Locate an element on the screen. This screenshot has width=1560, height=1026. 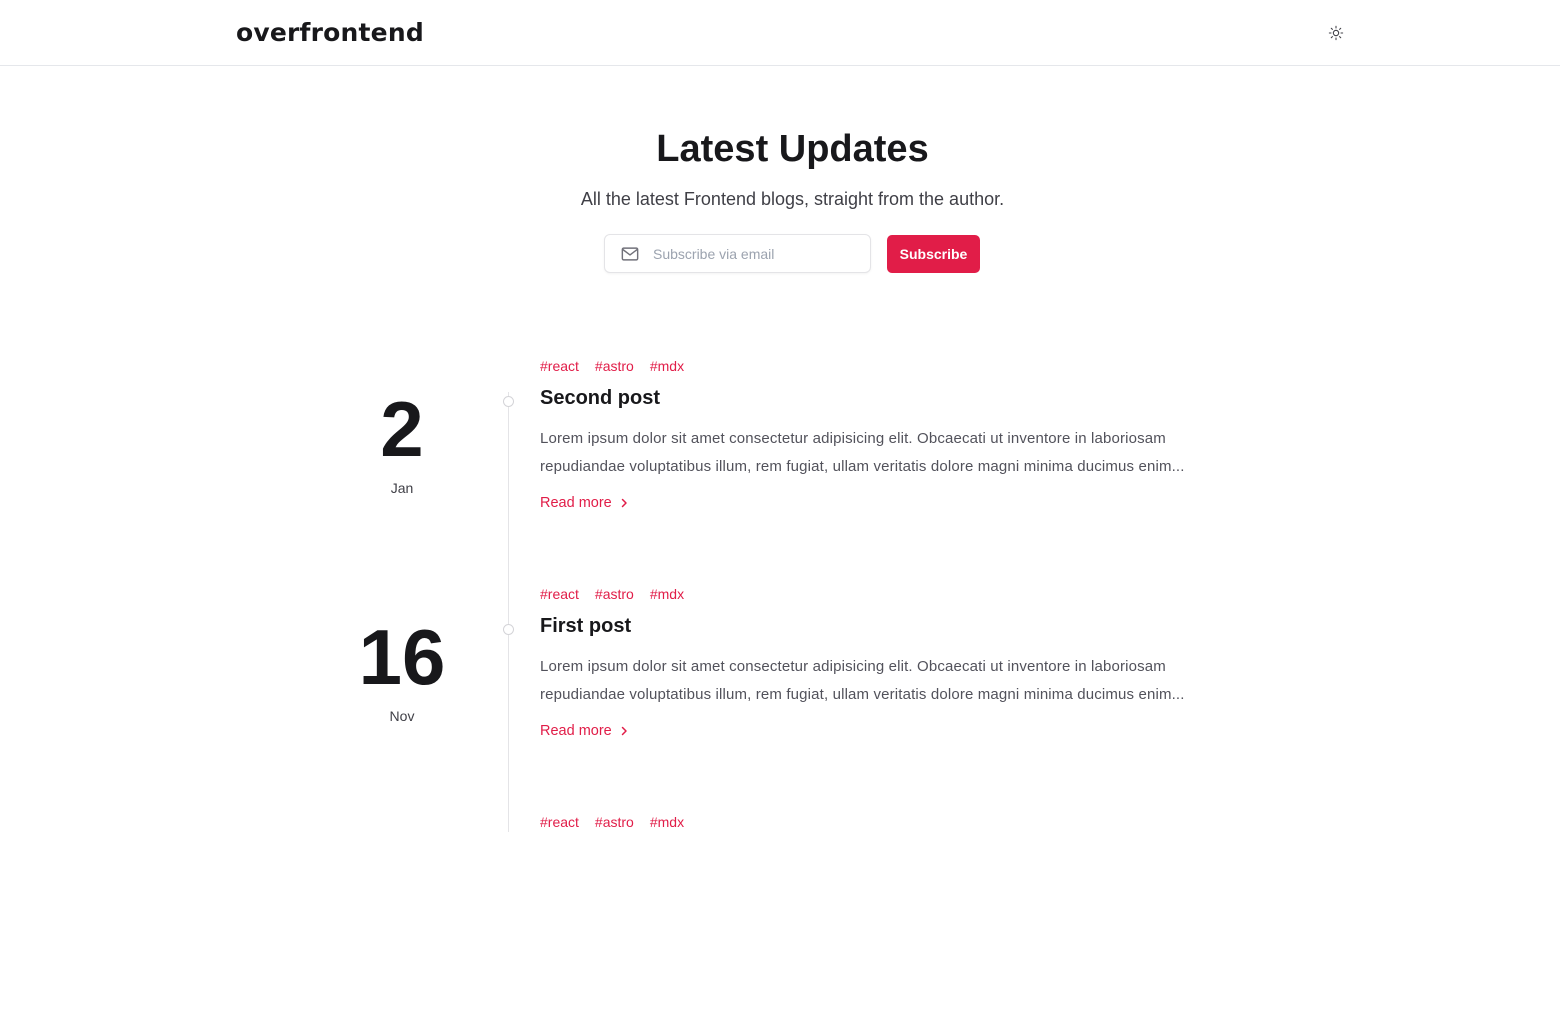
site-logo: overfrontend is located at coordinates (330, 32).